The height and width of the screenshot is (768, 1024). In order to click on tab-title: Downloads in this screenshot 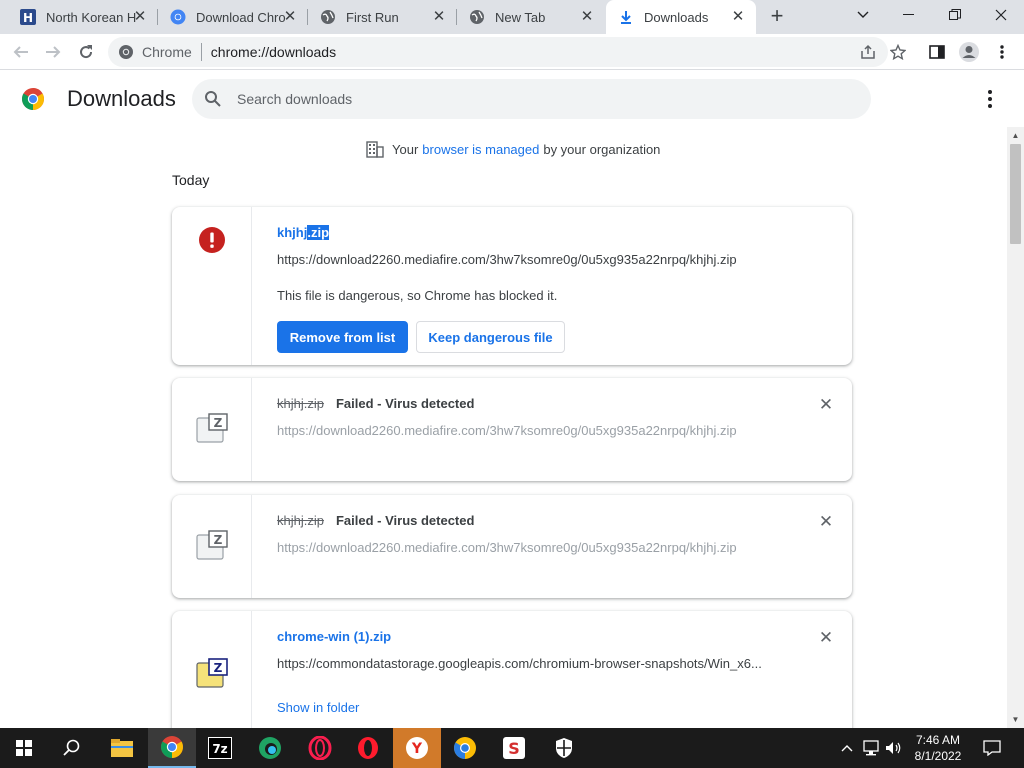, I will do `click(676, 17)`.